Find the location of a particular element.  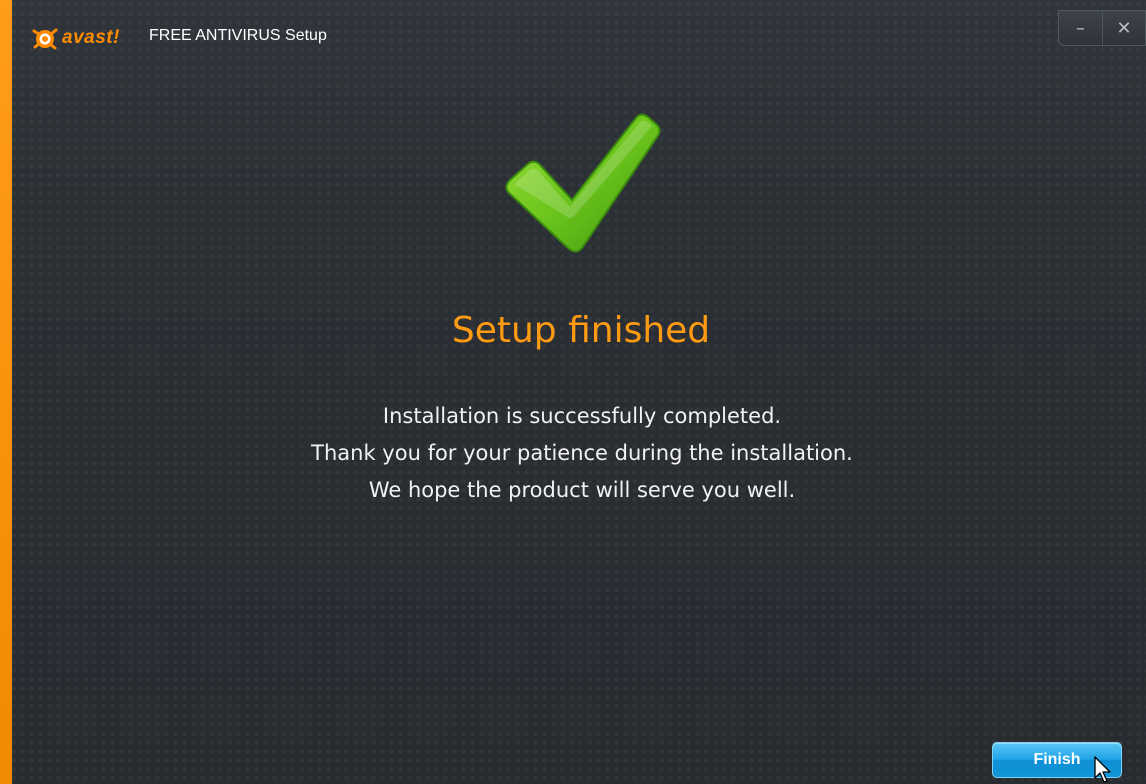

accent-bar is located at coordinates (6, 392).